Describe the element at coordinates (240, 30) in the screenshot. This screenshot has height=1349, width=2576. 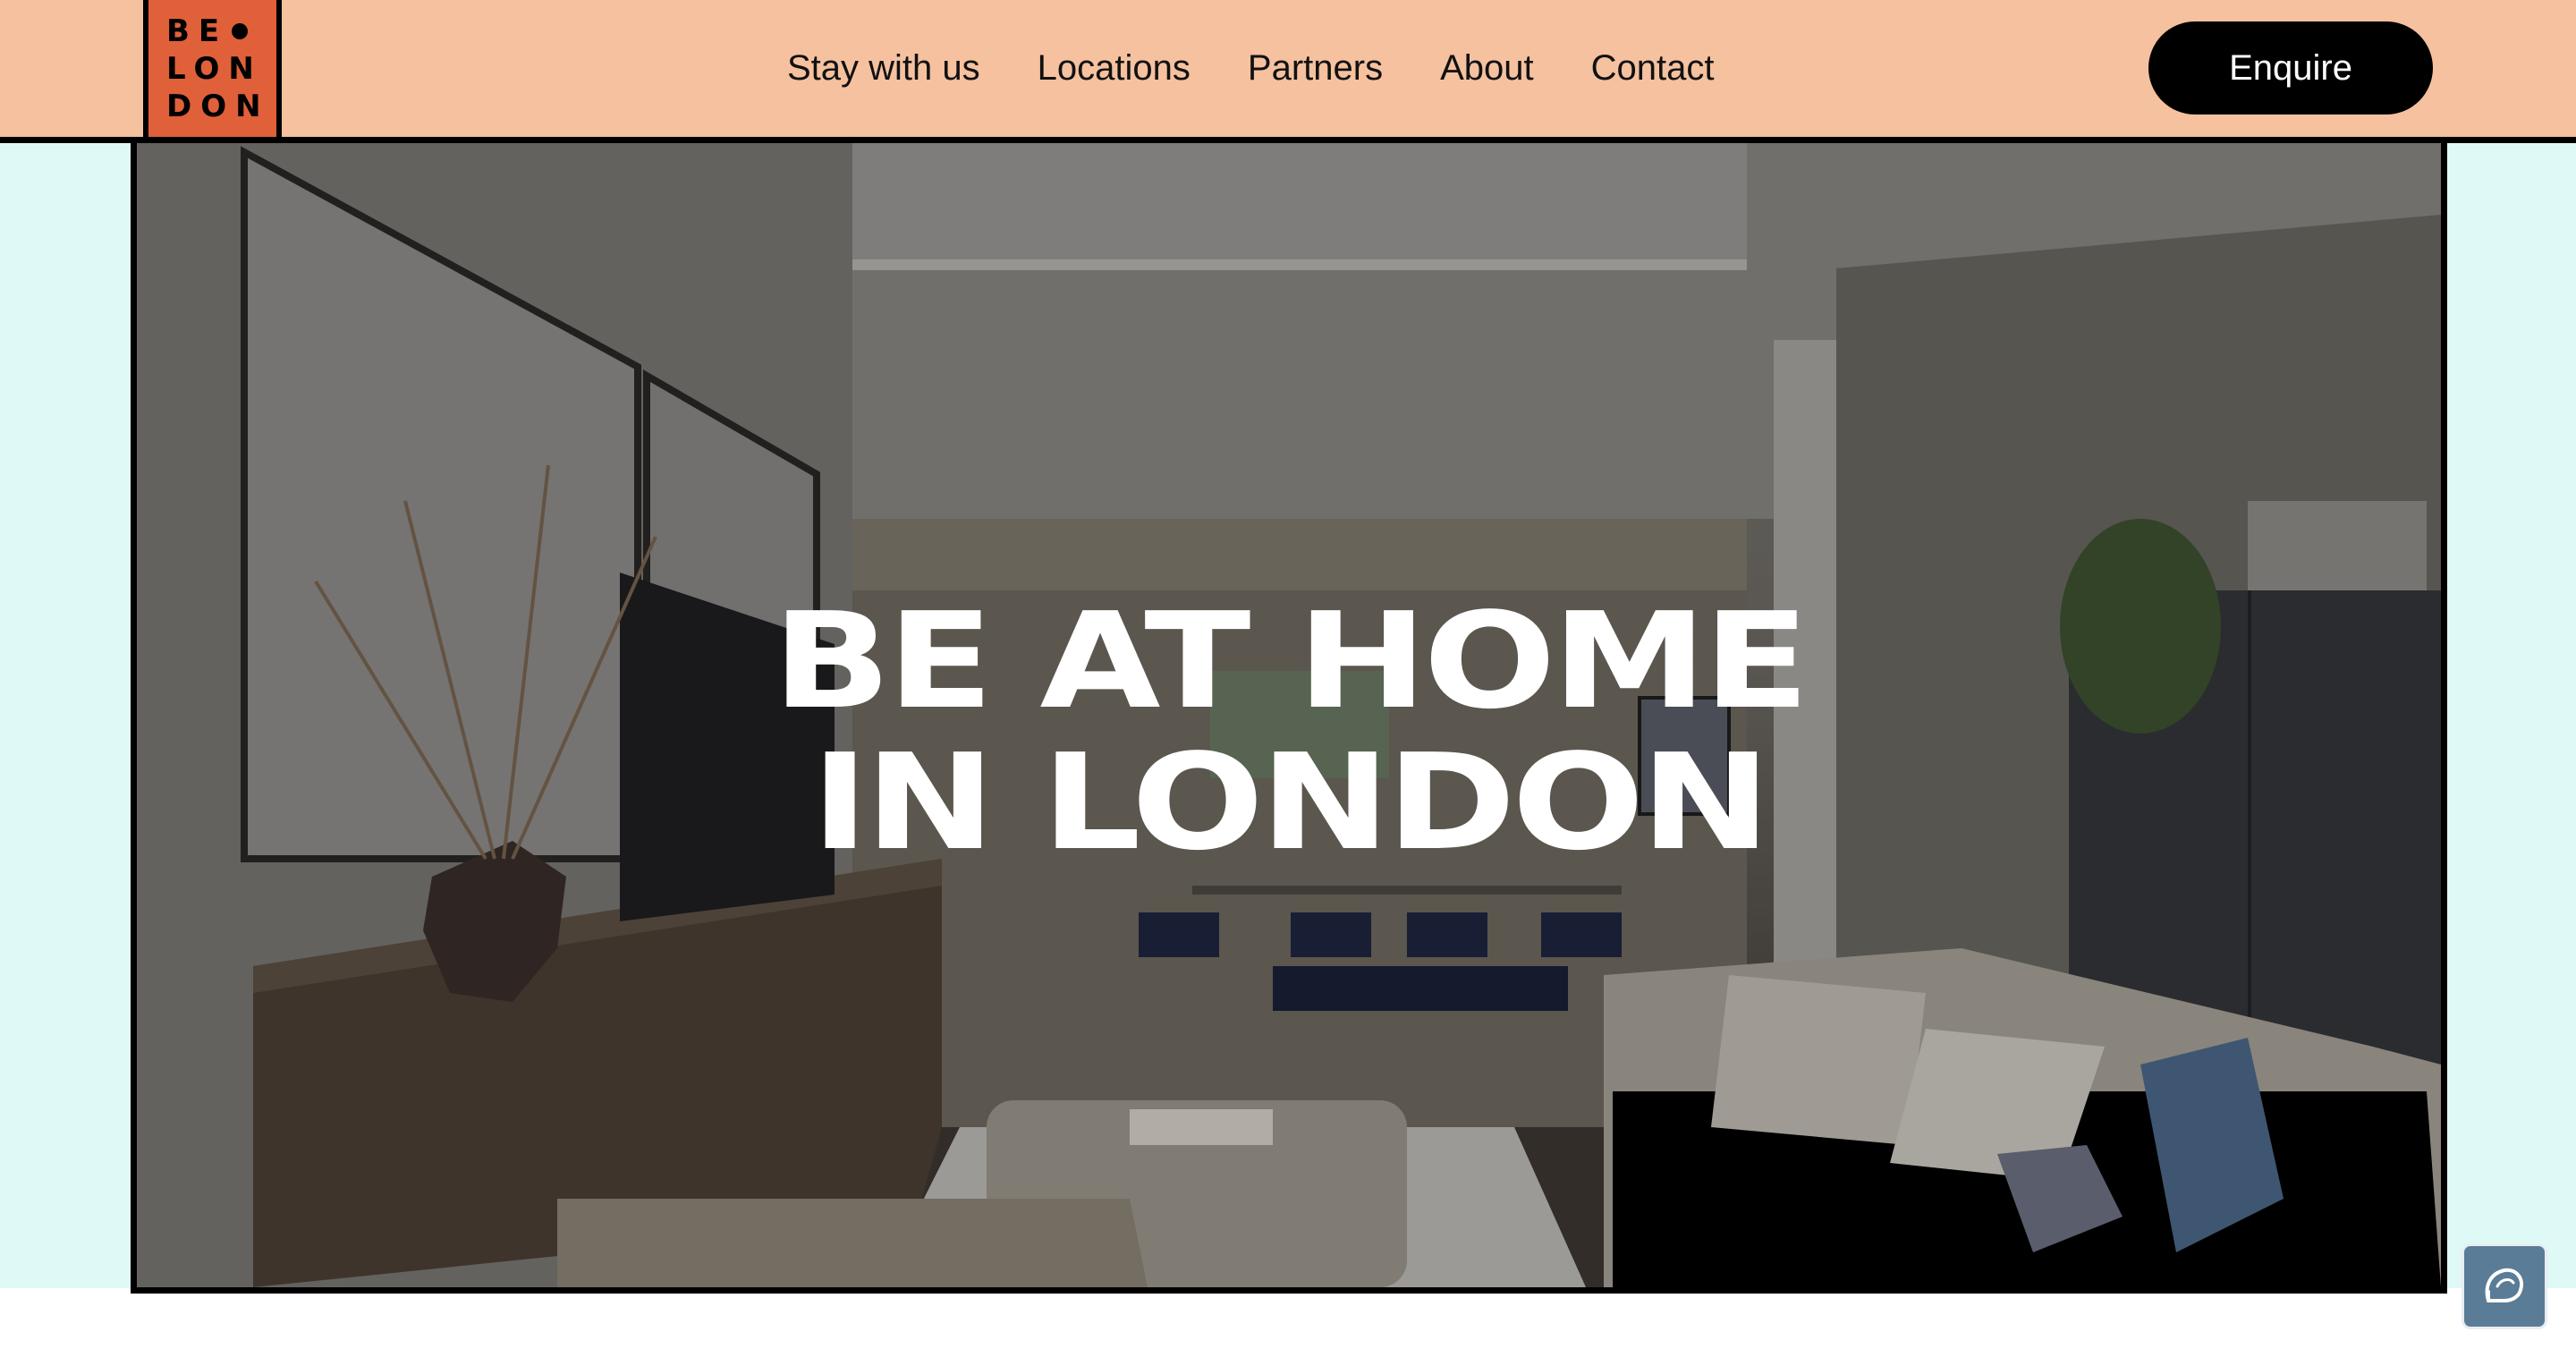
I see `dot-icon` at that location.